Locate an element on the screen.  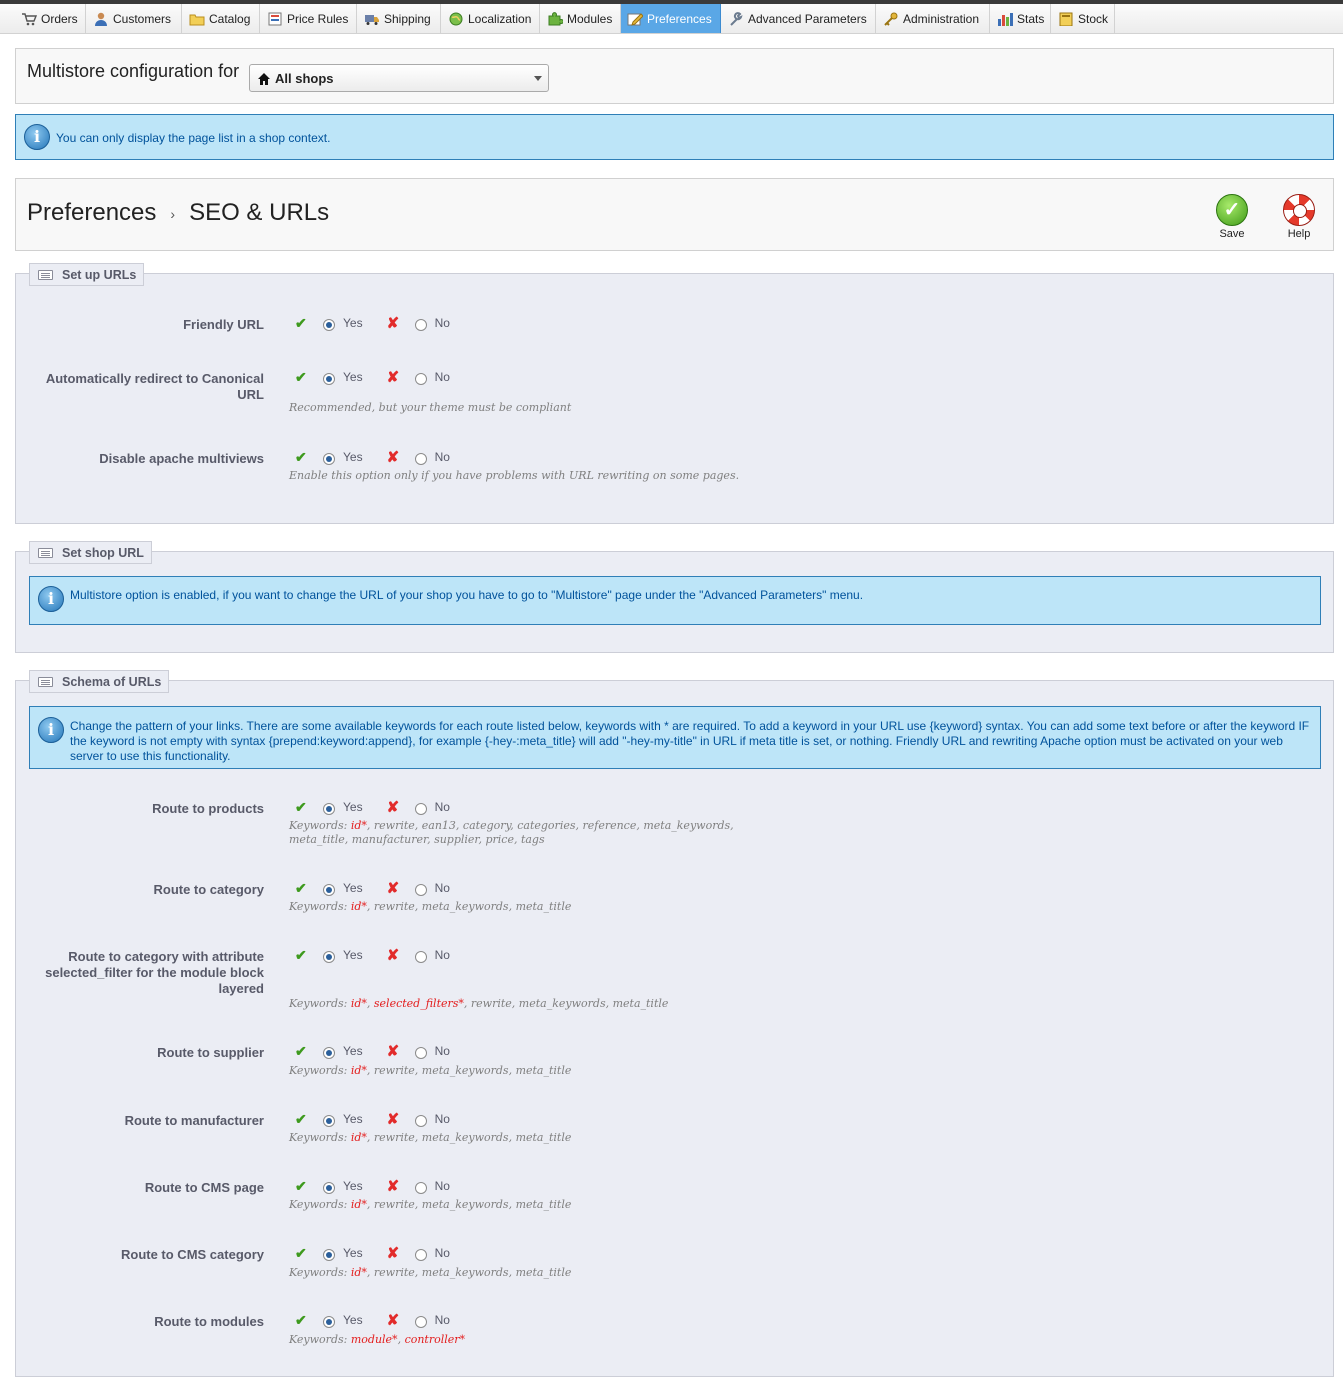
tab-label: Advanced Parameters is located at coordinates (807, 18).